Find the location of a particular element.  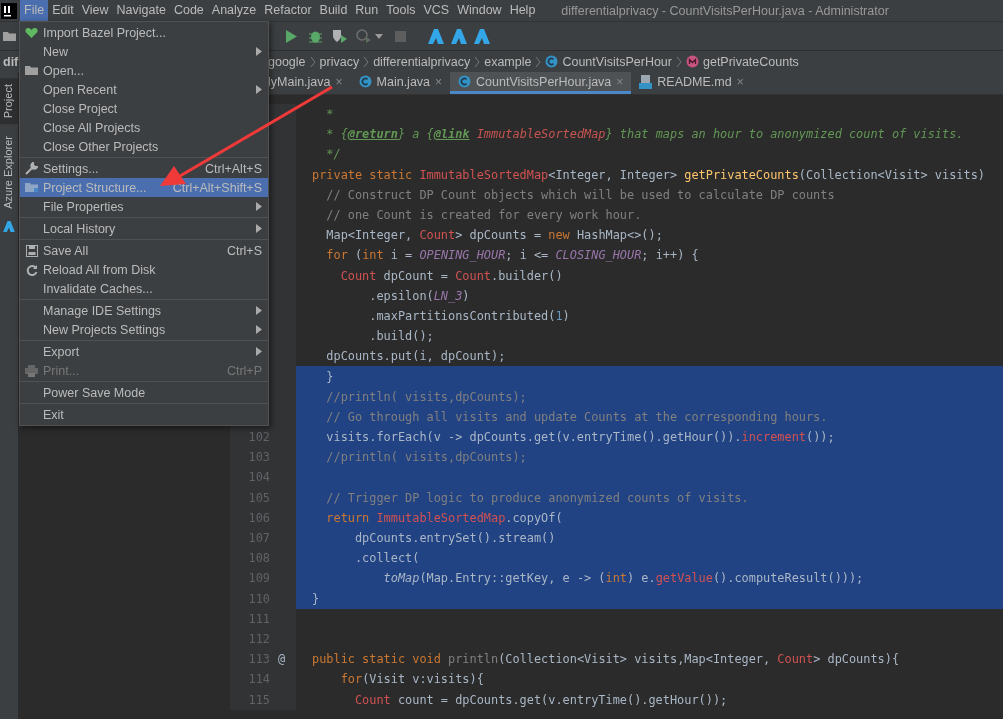

code-line: dpCounts.entrySet().stream() is located at coordinates (454, 538).